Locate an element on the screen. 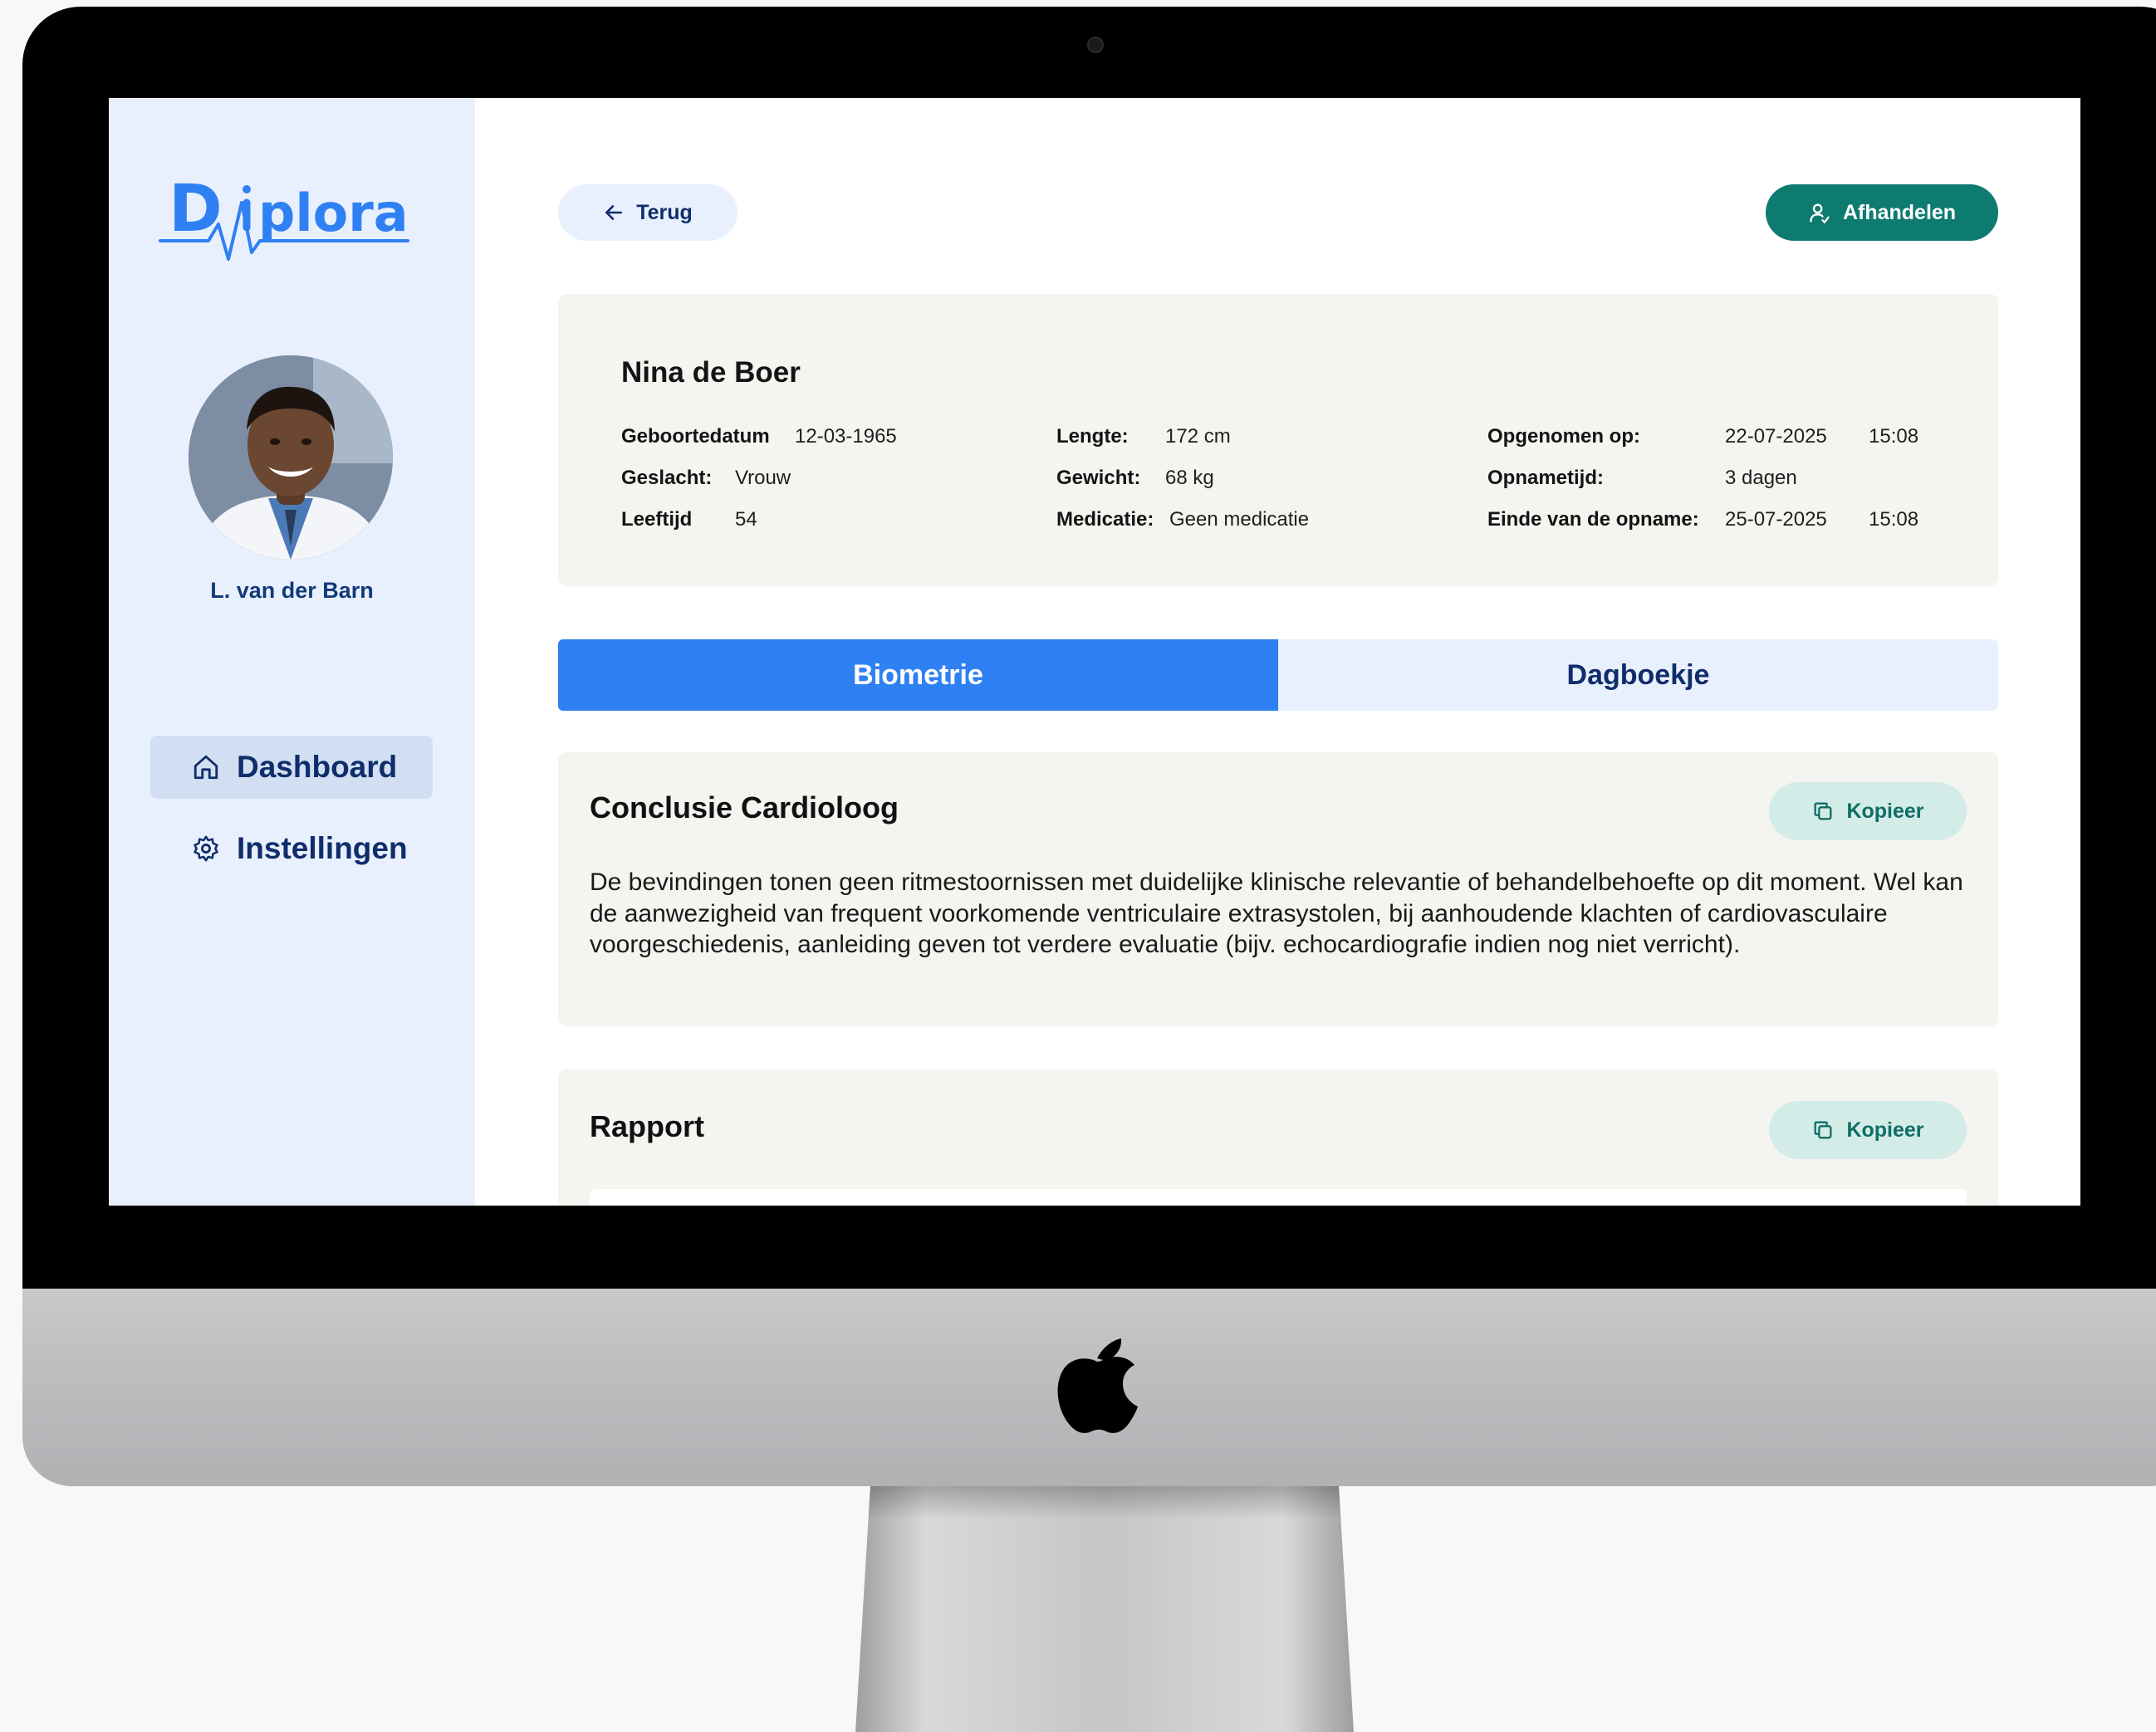 The width and height of the screenshot is (2156, 1732). field-weight: Gewicht: is located at coordinates (1098, 478).